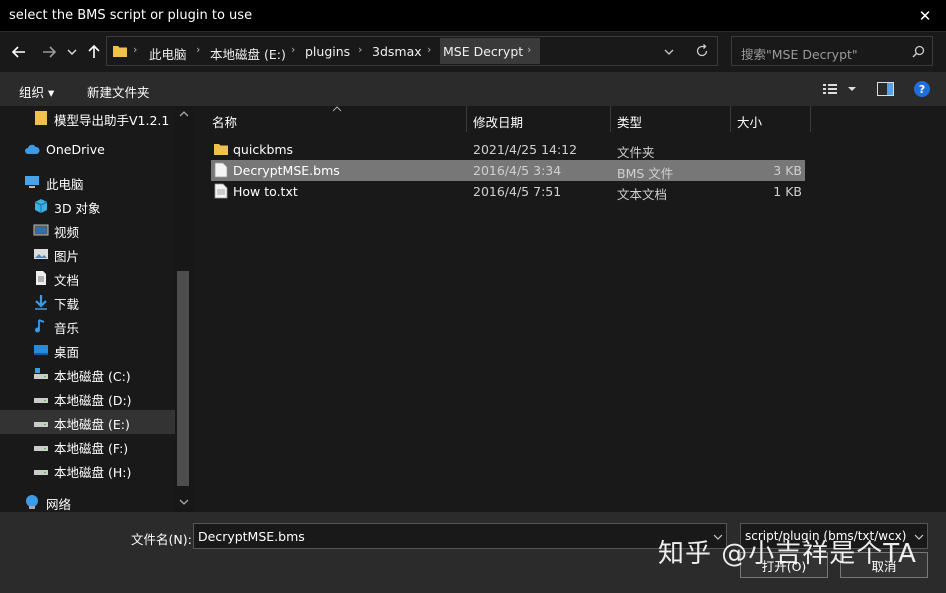 This screenshot has height=593, width=946. I want to click on sidebar-item-label: 3D 对象, so click(77, 208).